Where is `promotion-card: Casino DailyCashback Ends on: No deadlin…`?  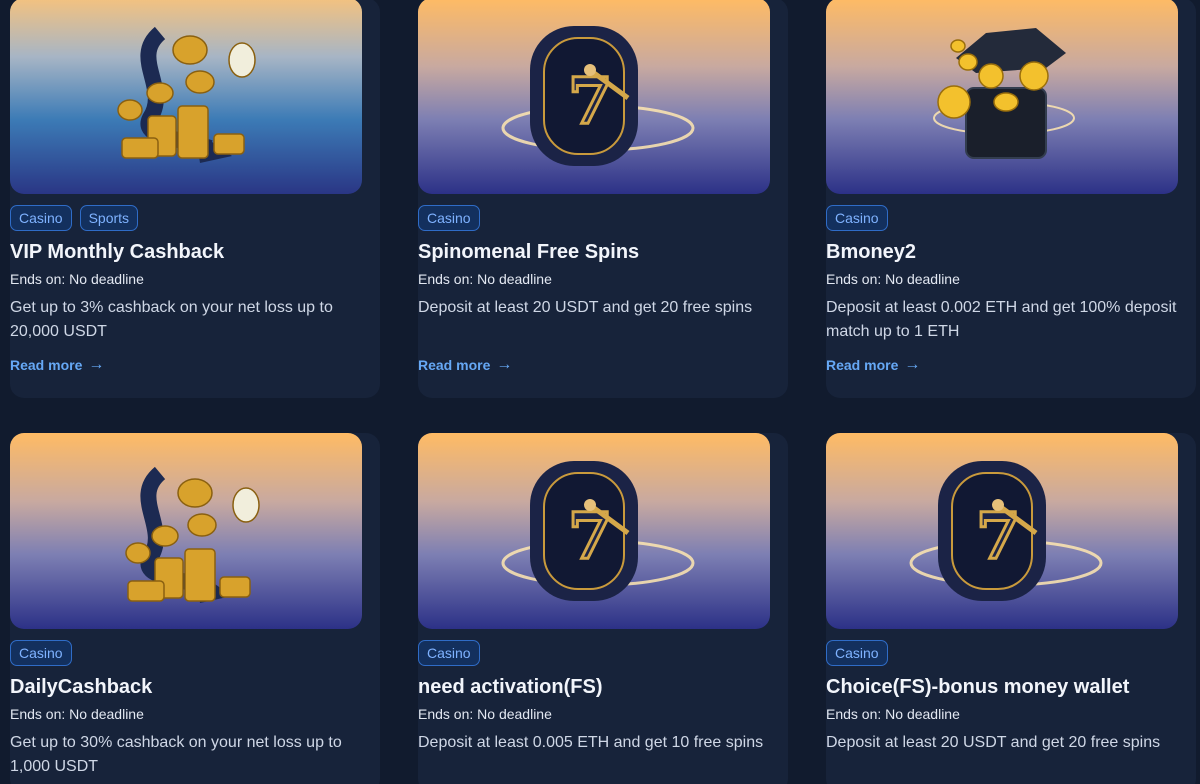 promotion-card: Casino DailyCashback Ends on: No deadlin… is located at coordinates (195, 608).